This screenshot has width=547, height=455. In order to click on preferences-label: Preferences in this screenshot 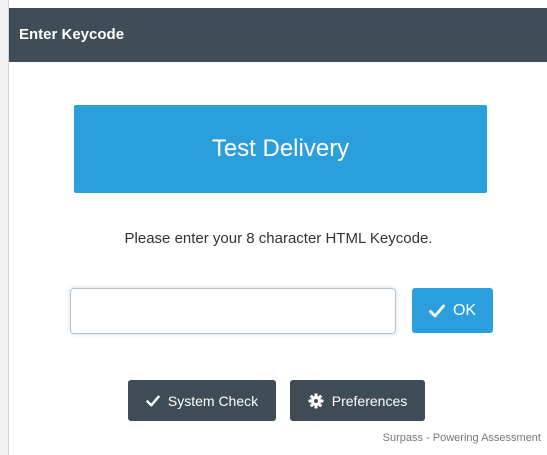, I will do `click(369, 400)`.